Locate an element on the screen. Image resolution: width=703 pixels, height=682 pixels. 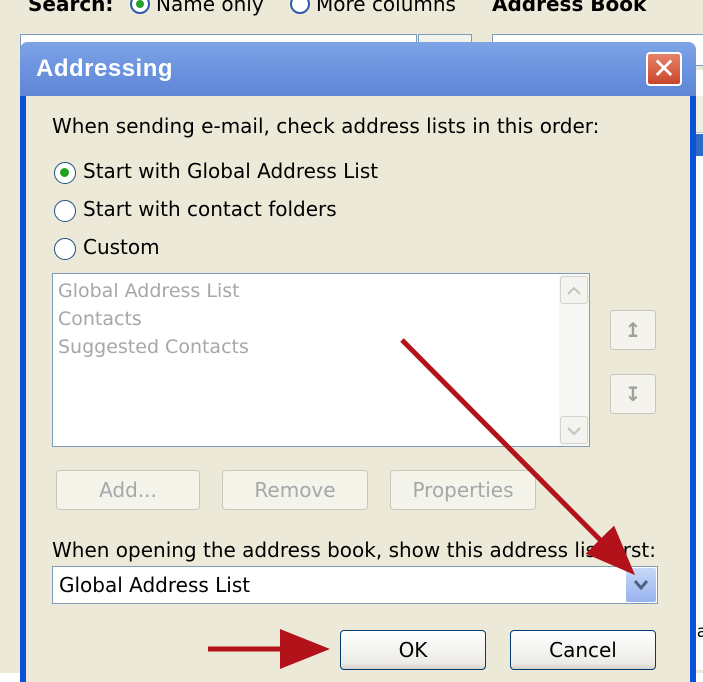
list-scrollbar is located at coordinates (574, 360).